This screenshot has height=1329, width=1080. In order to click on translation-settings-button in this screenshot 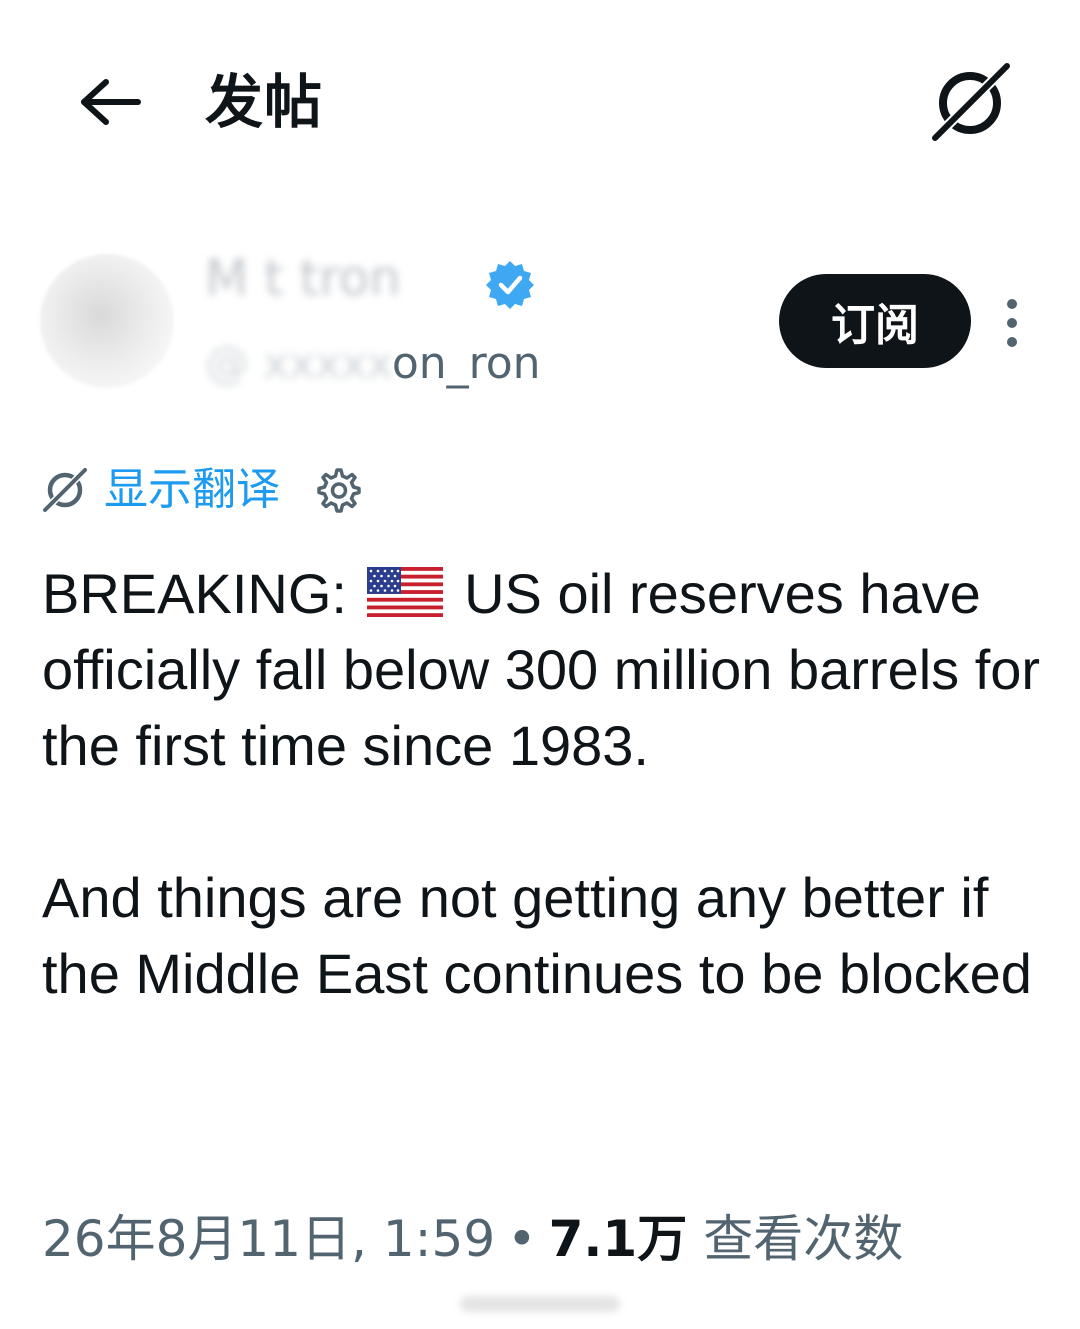, I will do `click(337, 490)`.